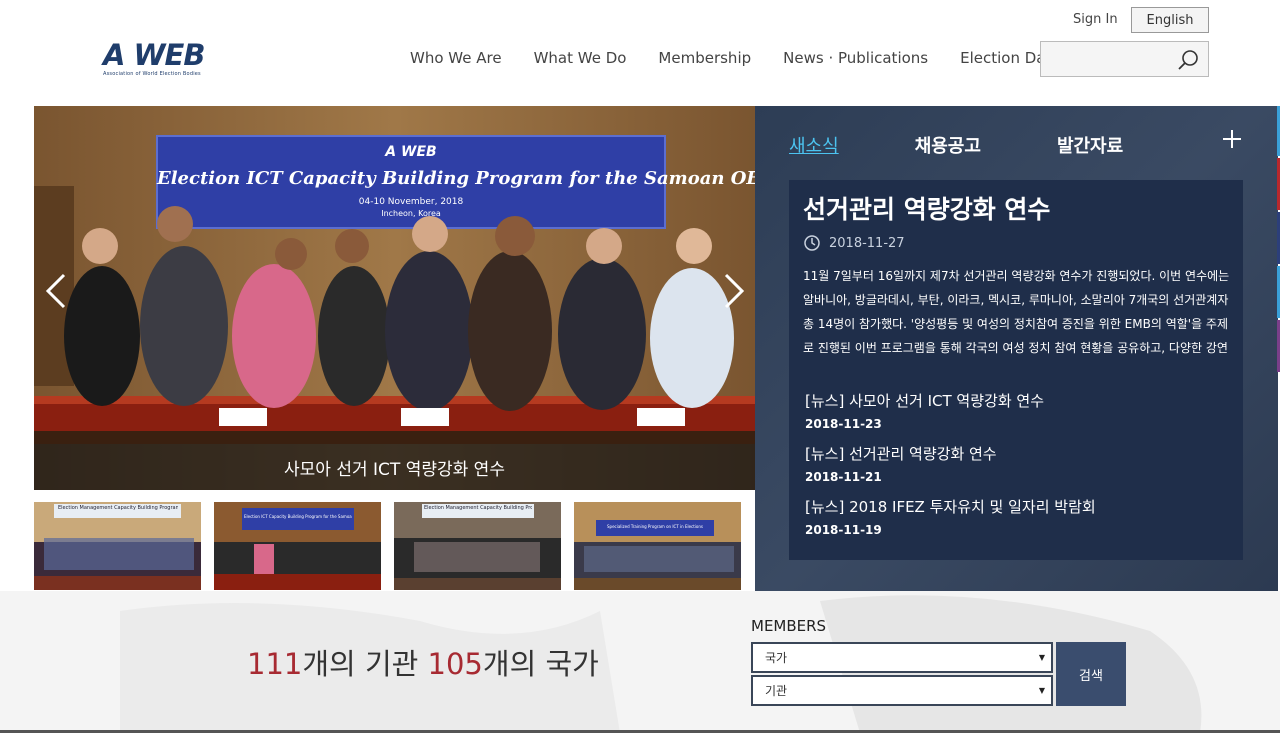 This screenshot has width=1280, height=733. Describe the element at coordinates (580, 58) in the screenshot. I see `nav-what-we-do: What We Do` at that location.